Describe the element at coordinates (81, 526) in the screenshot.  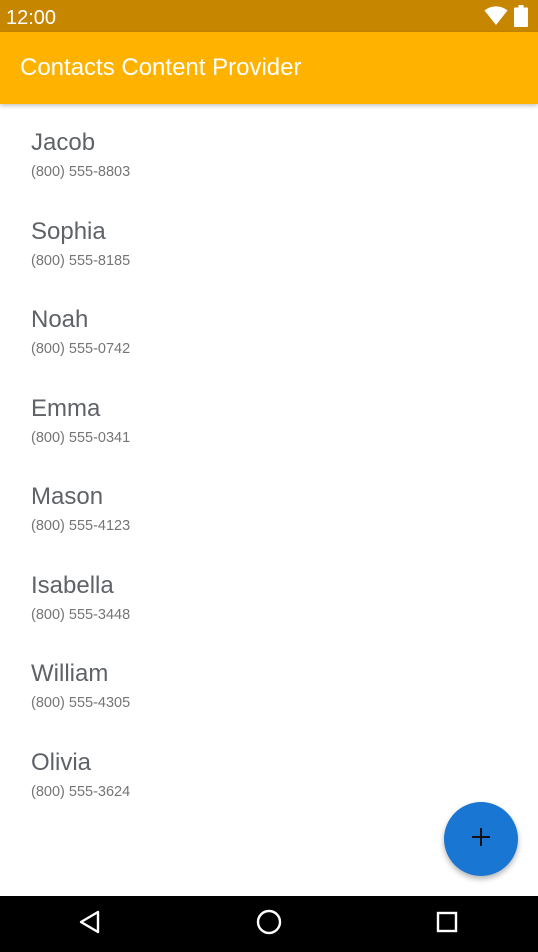
I see `contact-phone: (800) 555-4123` at that location.